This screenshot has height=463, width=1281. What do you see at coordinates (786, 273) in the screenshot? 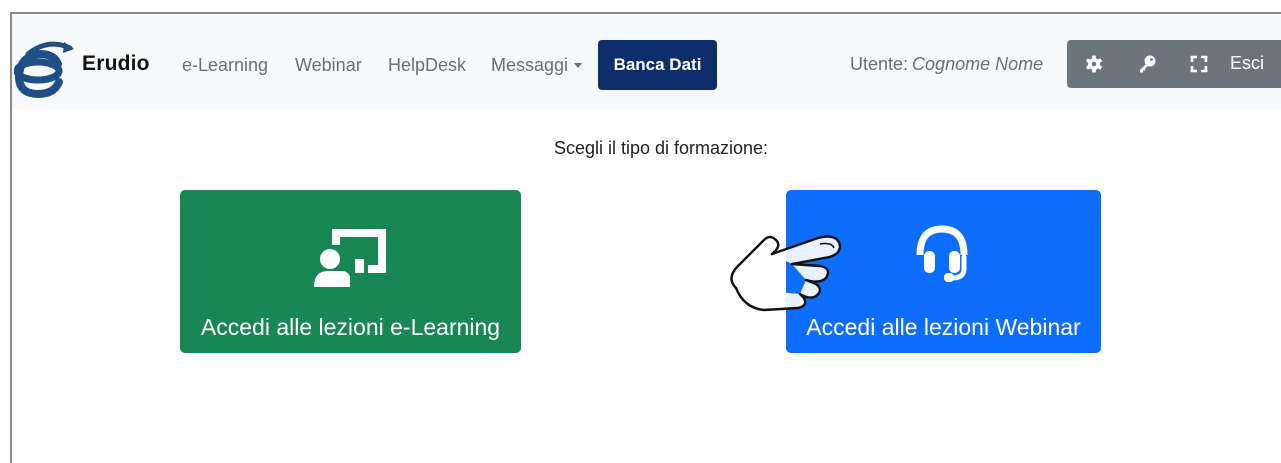
I see `pointing-hand-icon` at bounding box center [786, 273].